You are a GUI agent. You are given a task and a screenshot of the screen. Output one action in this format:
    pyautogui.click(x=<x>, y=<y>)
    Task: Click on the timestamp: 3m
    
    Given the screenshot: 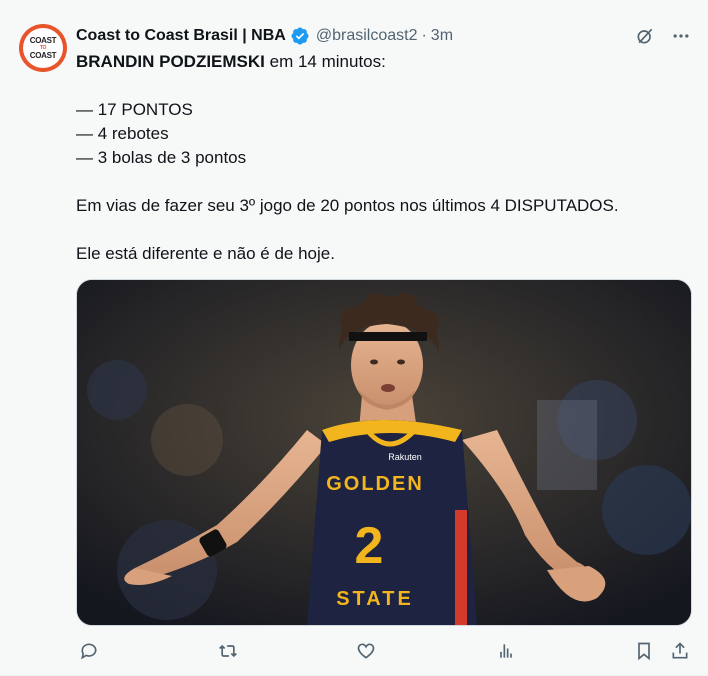 What is the action you would take?
    pyautogui.click(x=442, y=36)
    